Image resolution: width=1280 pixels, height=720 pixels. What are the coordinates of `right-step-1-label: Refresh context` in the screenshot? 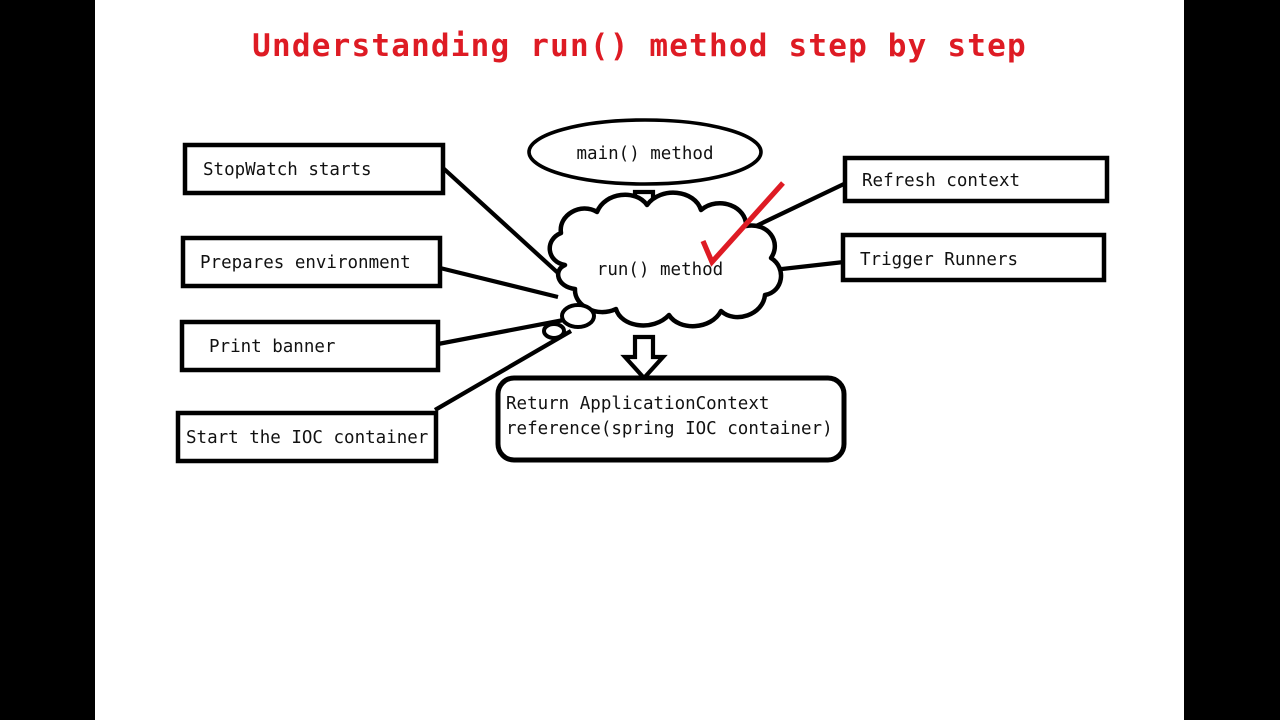 It's located at (941, 181).